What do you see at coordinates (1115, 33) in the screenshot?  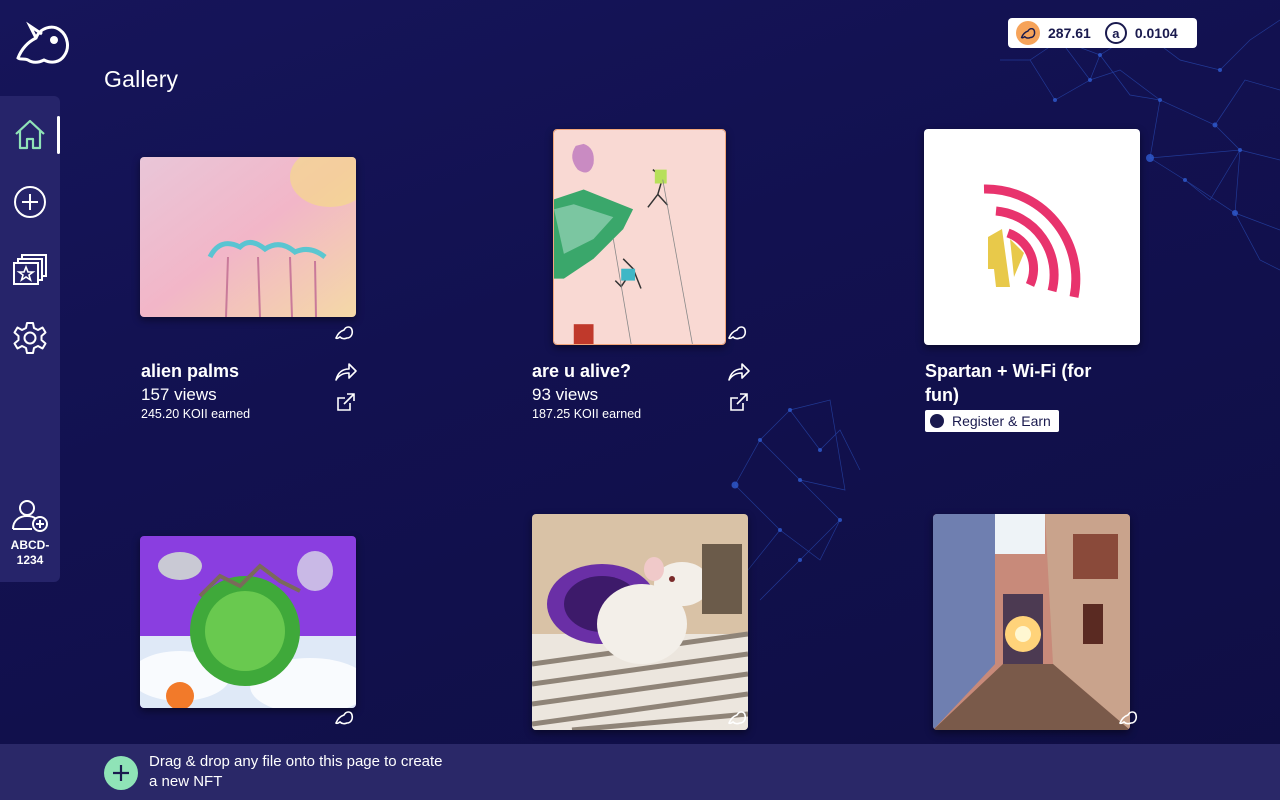 I see `arweave-coin-icon: a` at bounding box center [1115, 33].